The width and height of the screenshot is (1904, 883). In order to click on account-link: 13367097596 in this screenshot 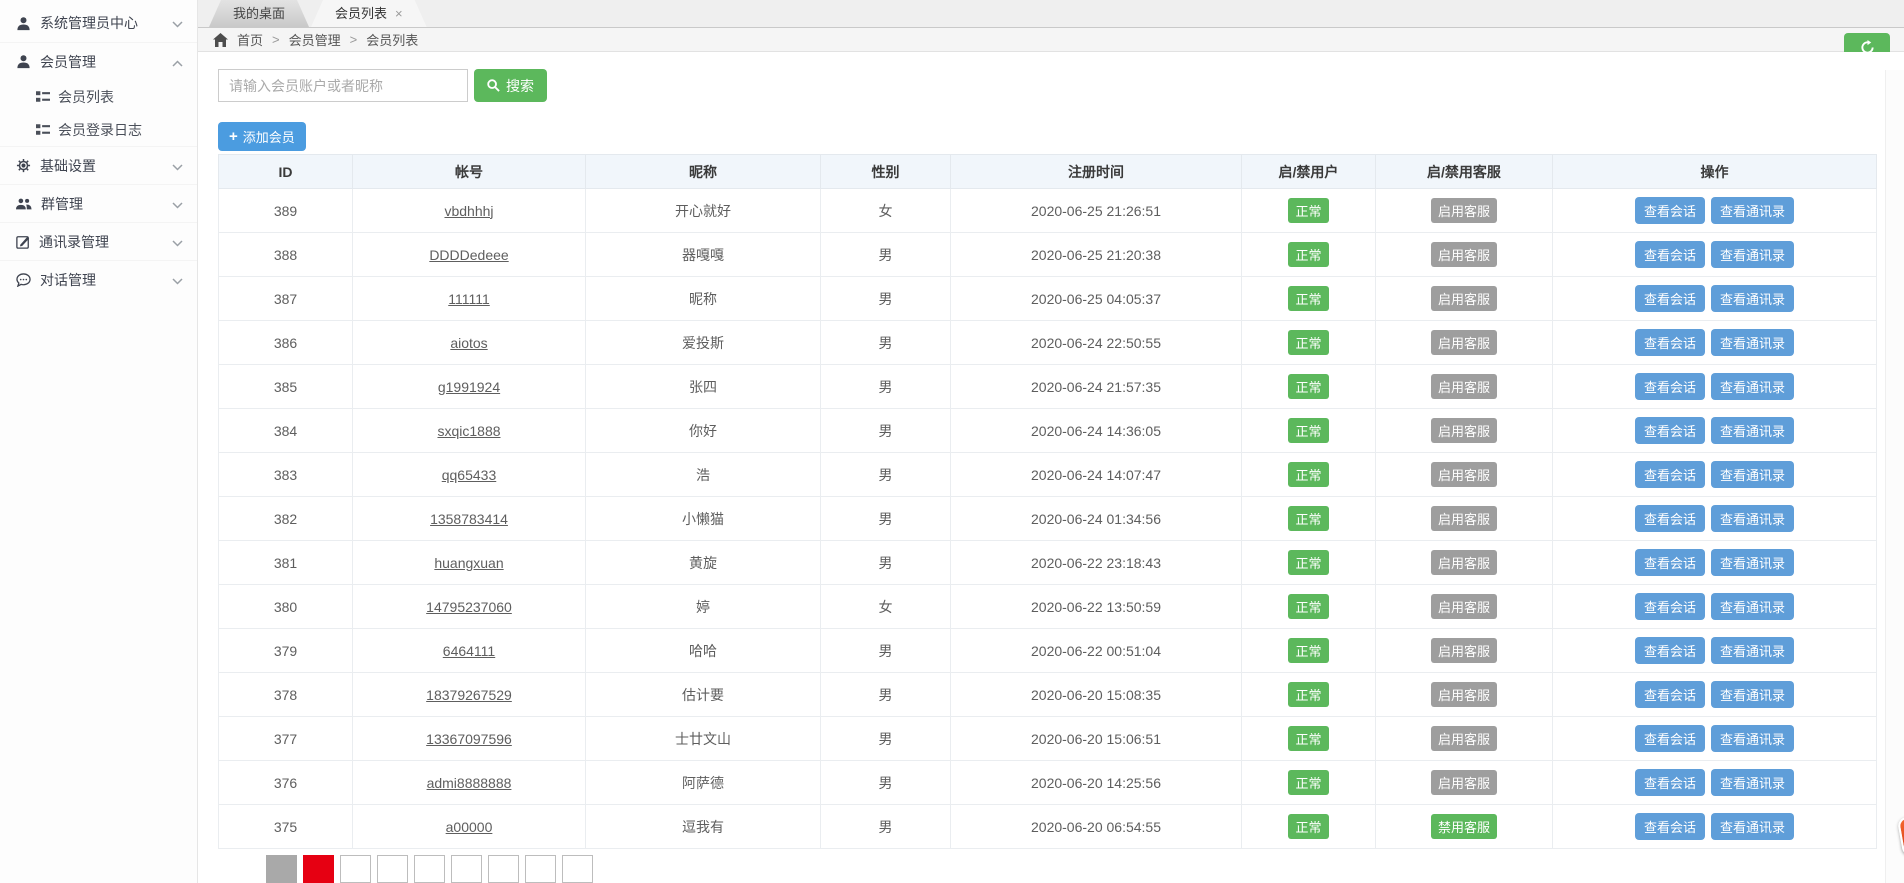, I will do `click(469, 739)`.